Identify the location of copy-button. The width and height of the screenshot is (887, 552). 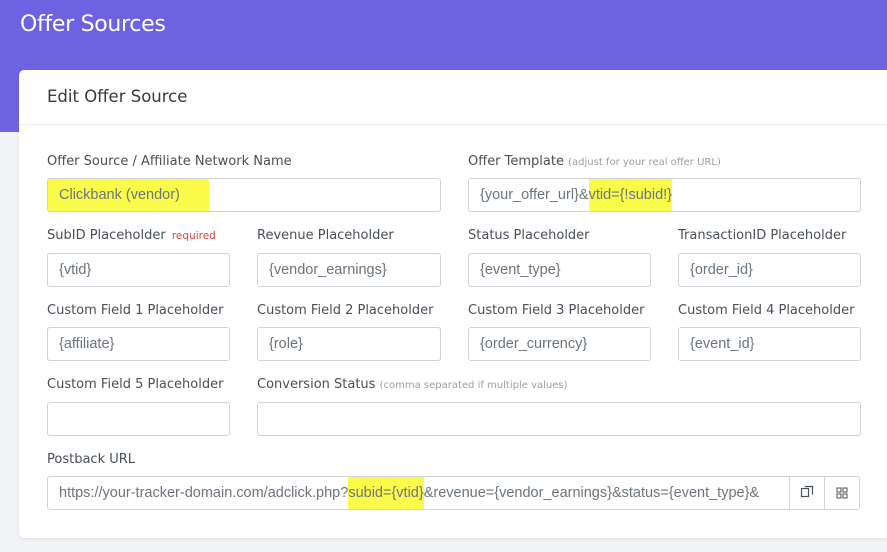
(807, 493).